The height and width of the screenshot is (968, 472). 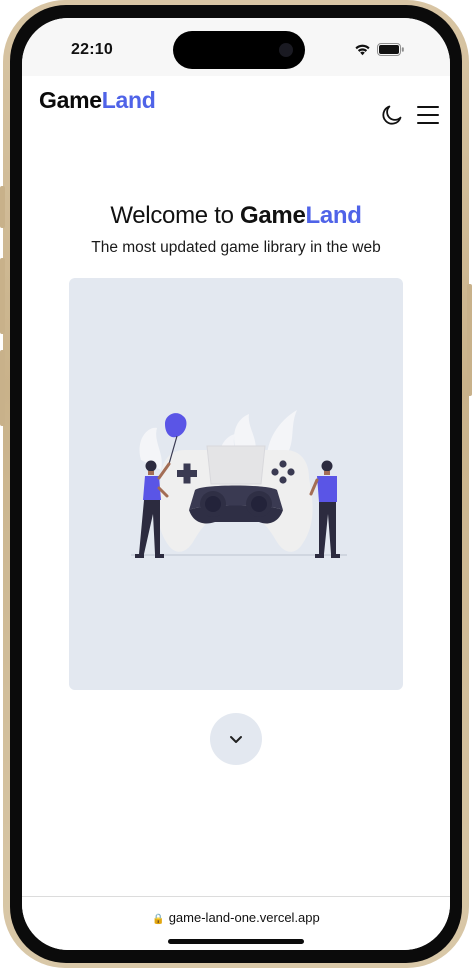 What do you see at coordinates (239, 484) in the screenshot?
I see `gamers-with-controller-illustration` at bounding box center [239, 484].